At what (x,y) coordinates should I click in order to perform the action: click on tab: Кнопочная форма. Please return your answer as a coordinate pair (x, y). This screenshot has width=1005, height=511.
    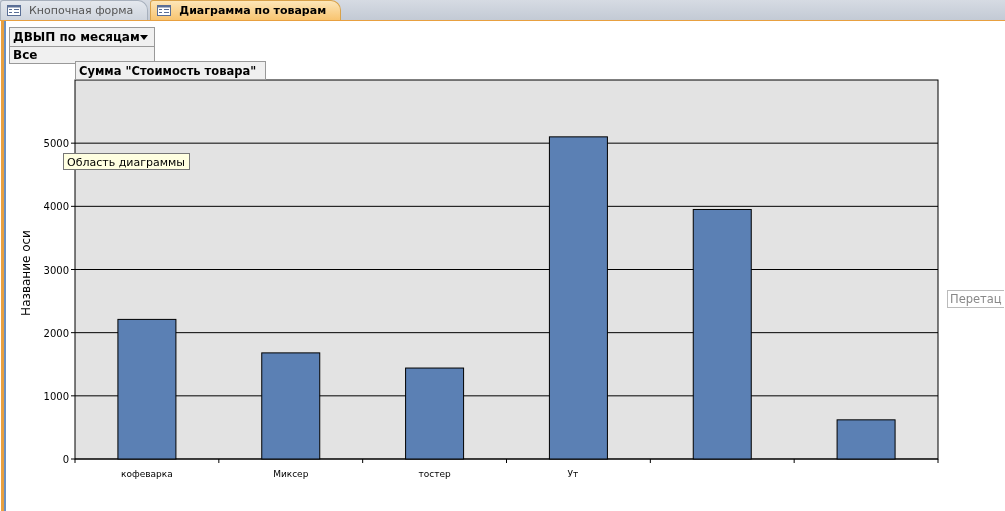
    Looking at the image, I should click on (74, 10).